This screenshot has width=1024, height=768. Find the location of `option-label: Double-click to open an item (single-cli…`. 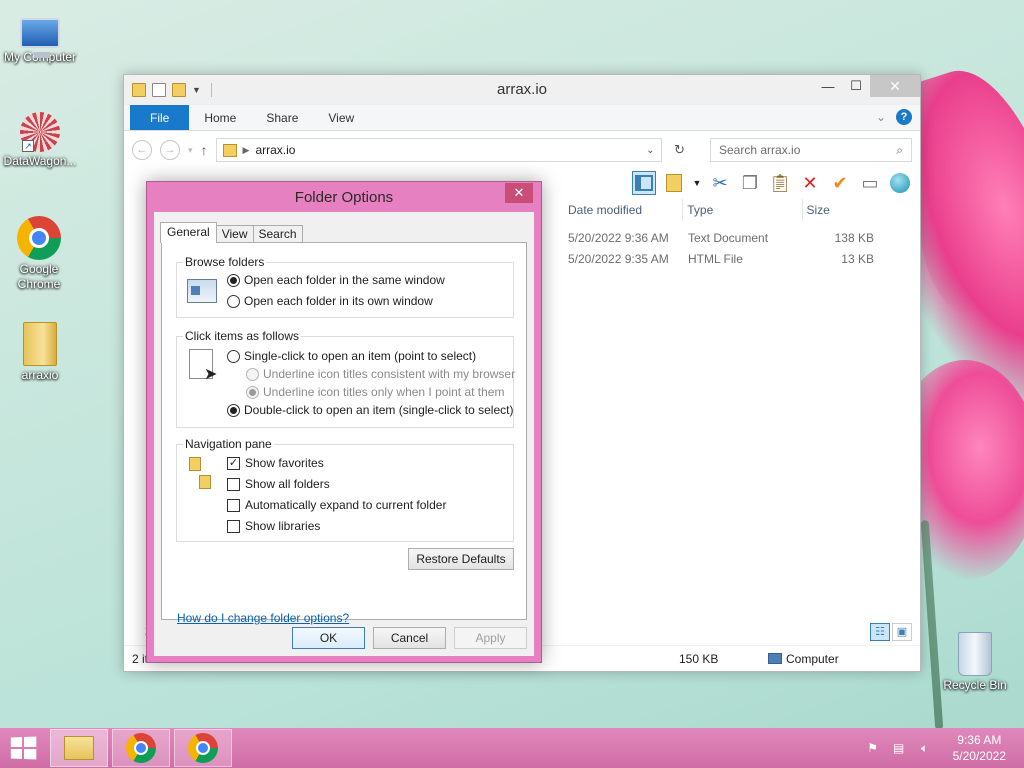

option-label: Double-click to open an item (single-cli… is located at coordinates (379, 410).